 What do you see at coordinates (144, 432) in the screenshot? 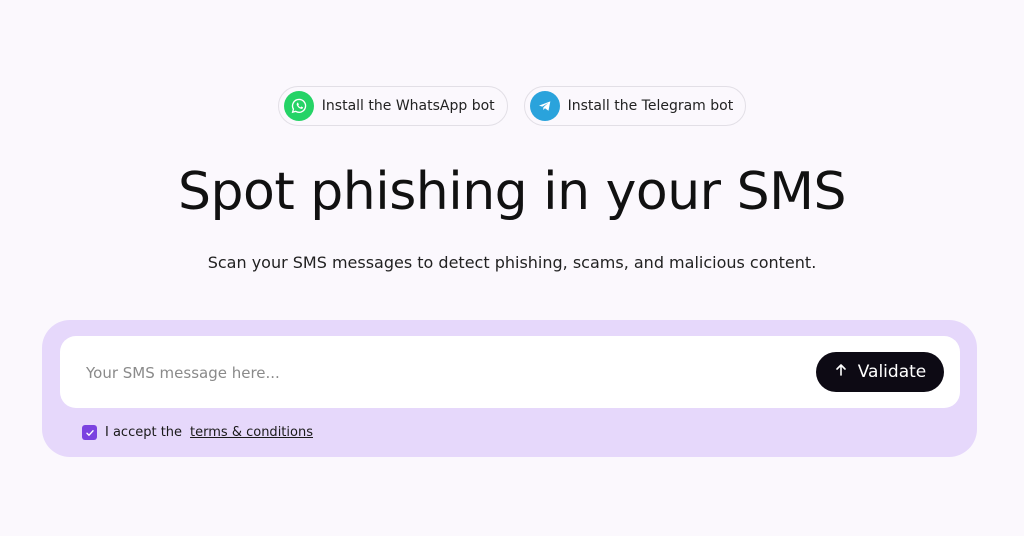
I see `terms-prefix: I accept the` at bounding box center [144, 432].